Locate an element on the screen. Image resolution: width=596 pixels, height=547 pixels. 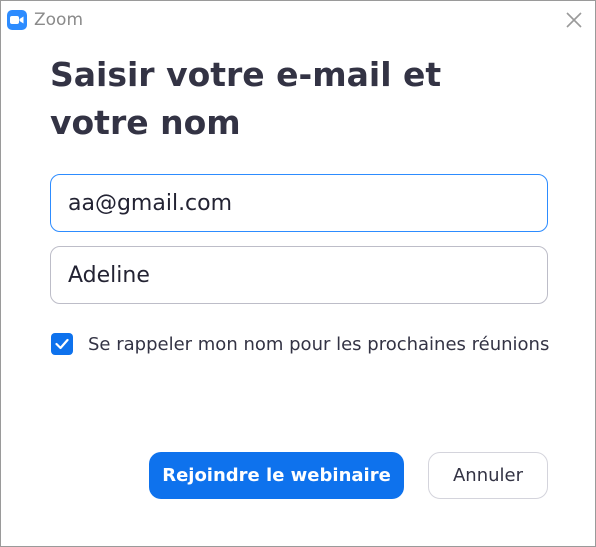
name-field is located at coordinates (299, 275).